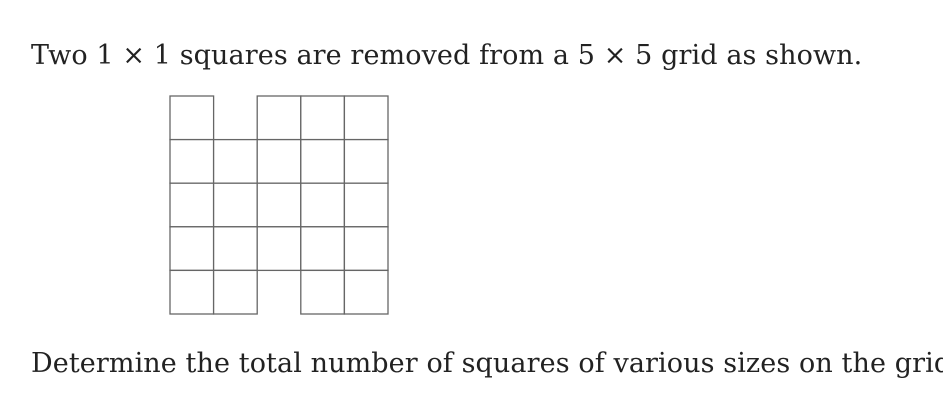  I want to click on grid-figure, so click(279, 205).